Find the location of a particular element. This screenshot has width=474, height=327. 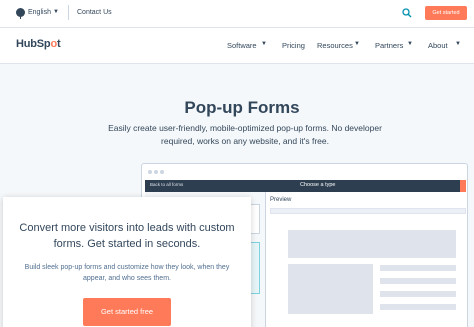

nav-item-resources: Resources is located at coordinates (335, 45).